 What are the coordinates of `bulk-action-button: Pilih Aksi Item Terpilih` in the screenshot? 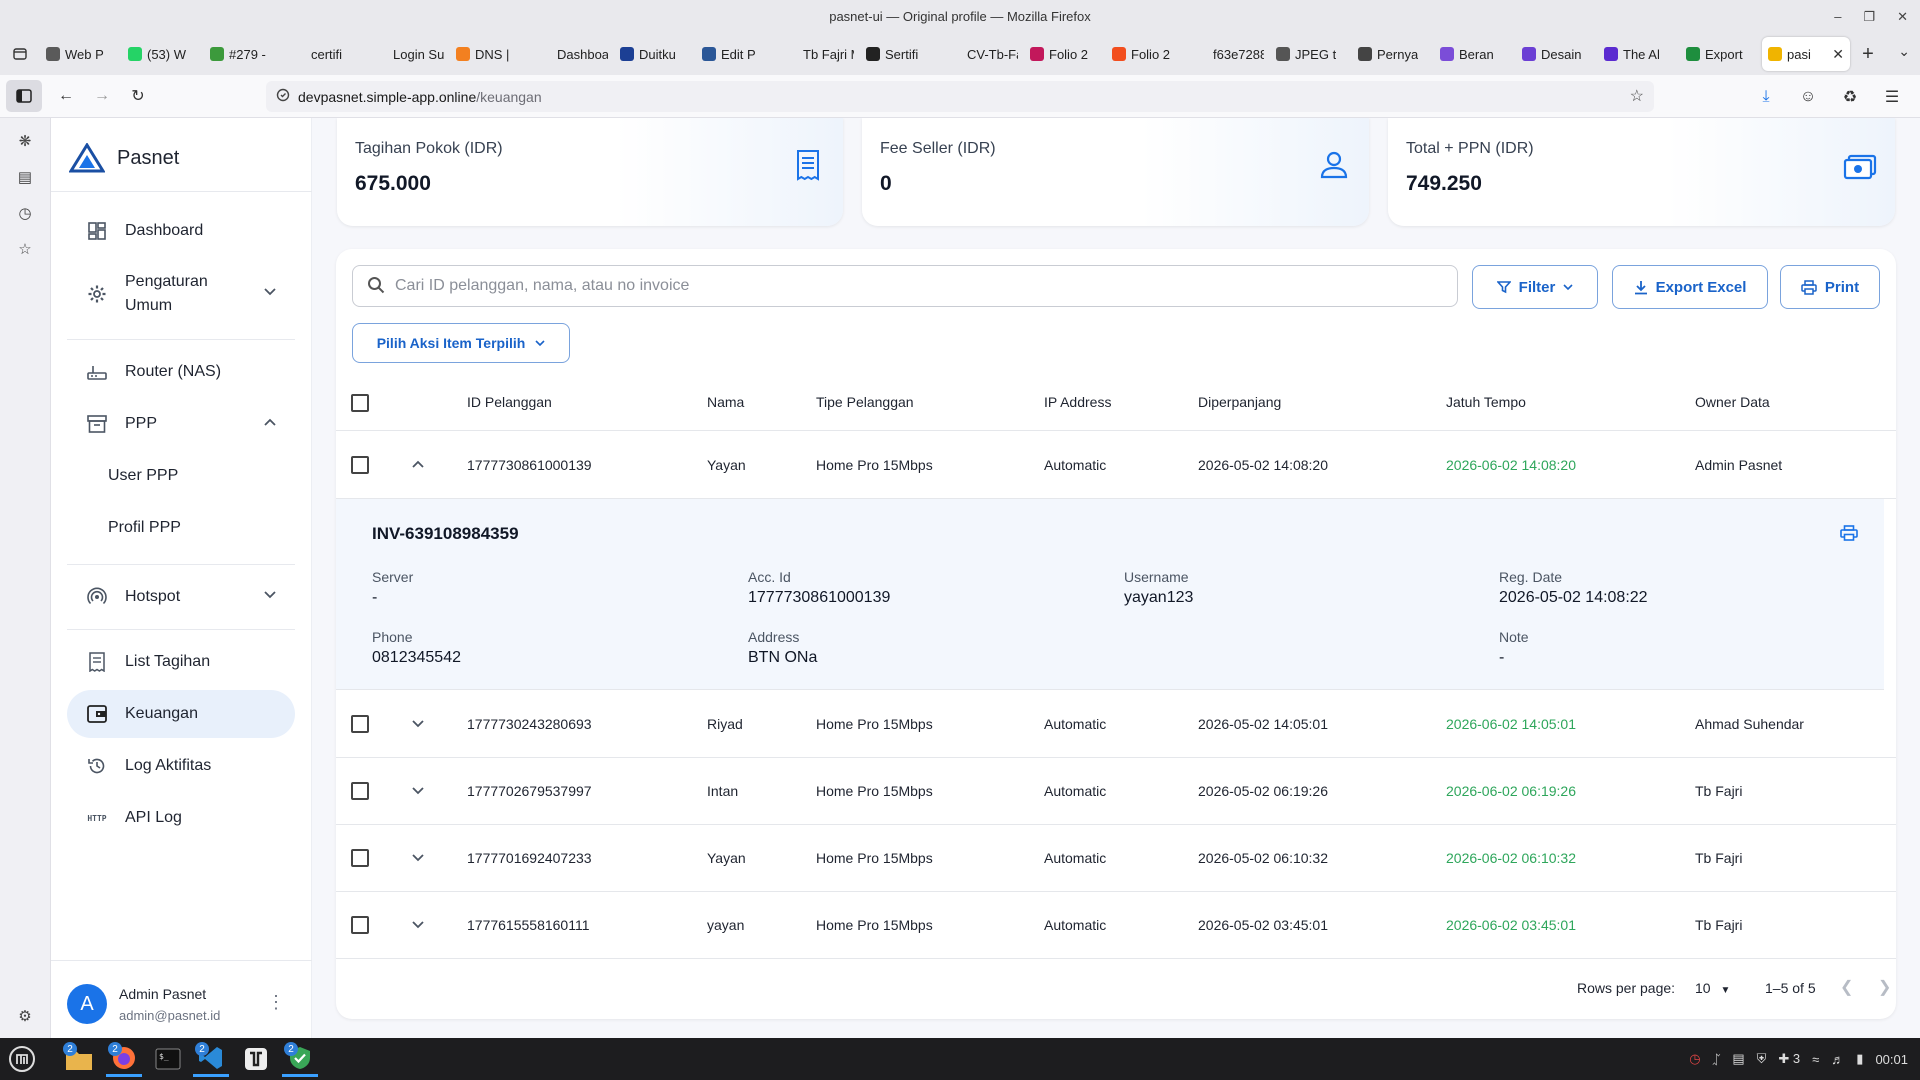 It's located at (461, 343).